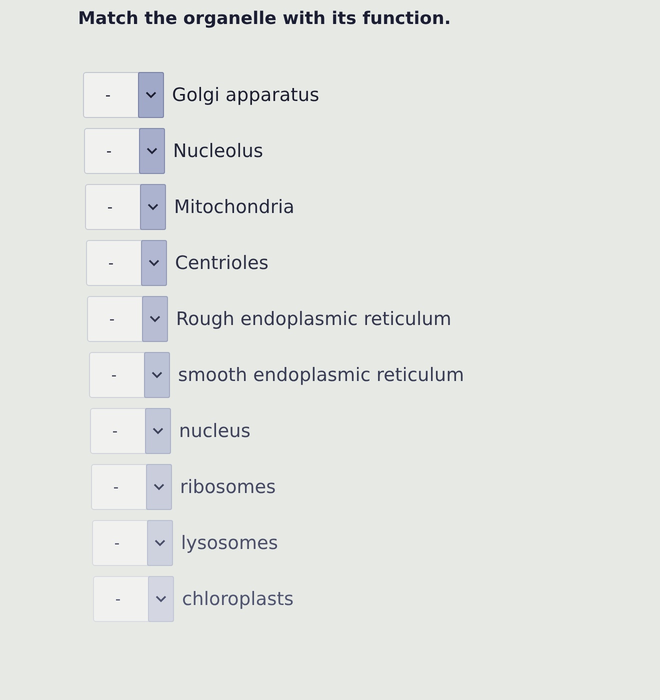 The height and width of the screenshot is (700, 660). Describe the element at coordinates (246, 95) in the screenshot. I see `organelle-label: Golgi apparatus` at that location.